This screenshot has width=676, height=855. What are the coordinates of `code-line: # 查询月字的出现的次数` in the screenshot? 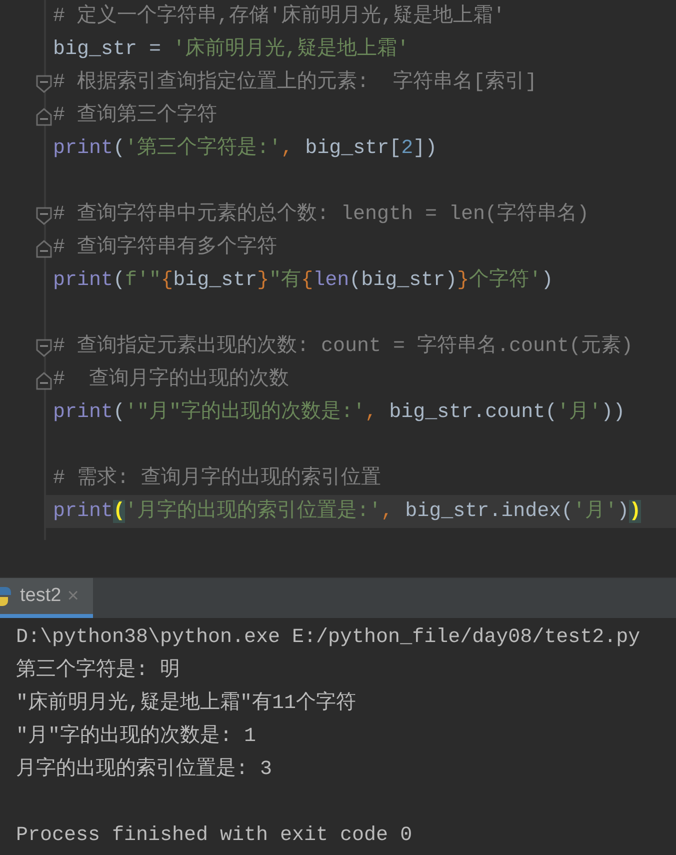 It's located at (171, 379).